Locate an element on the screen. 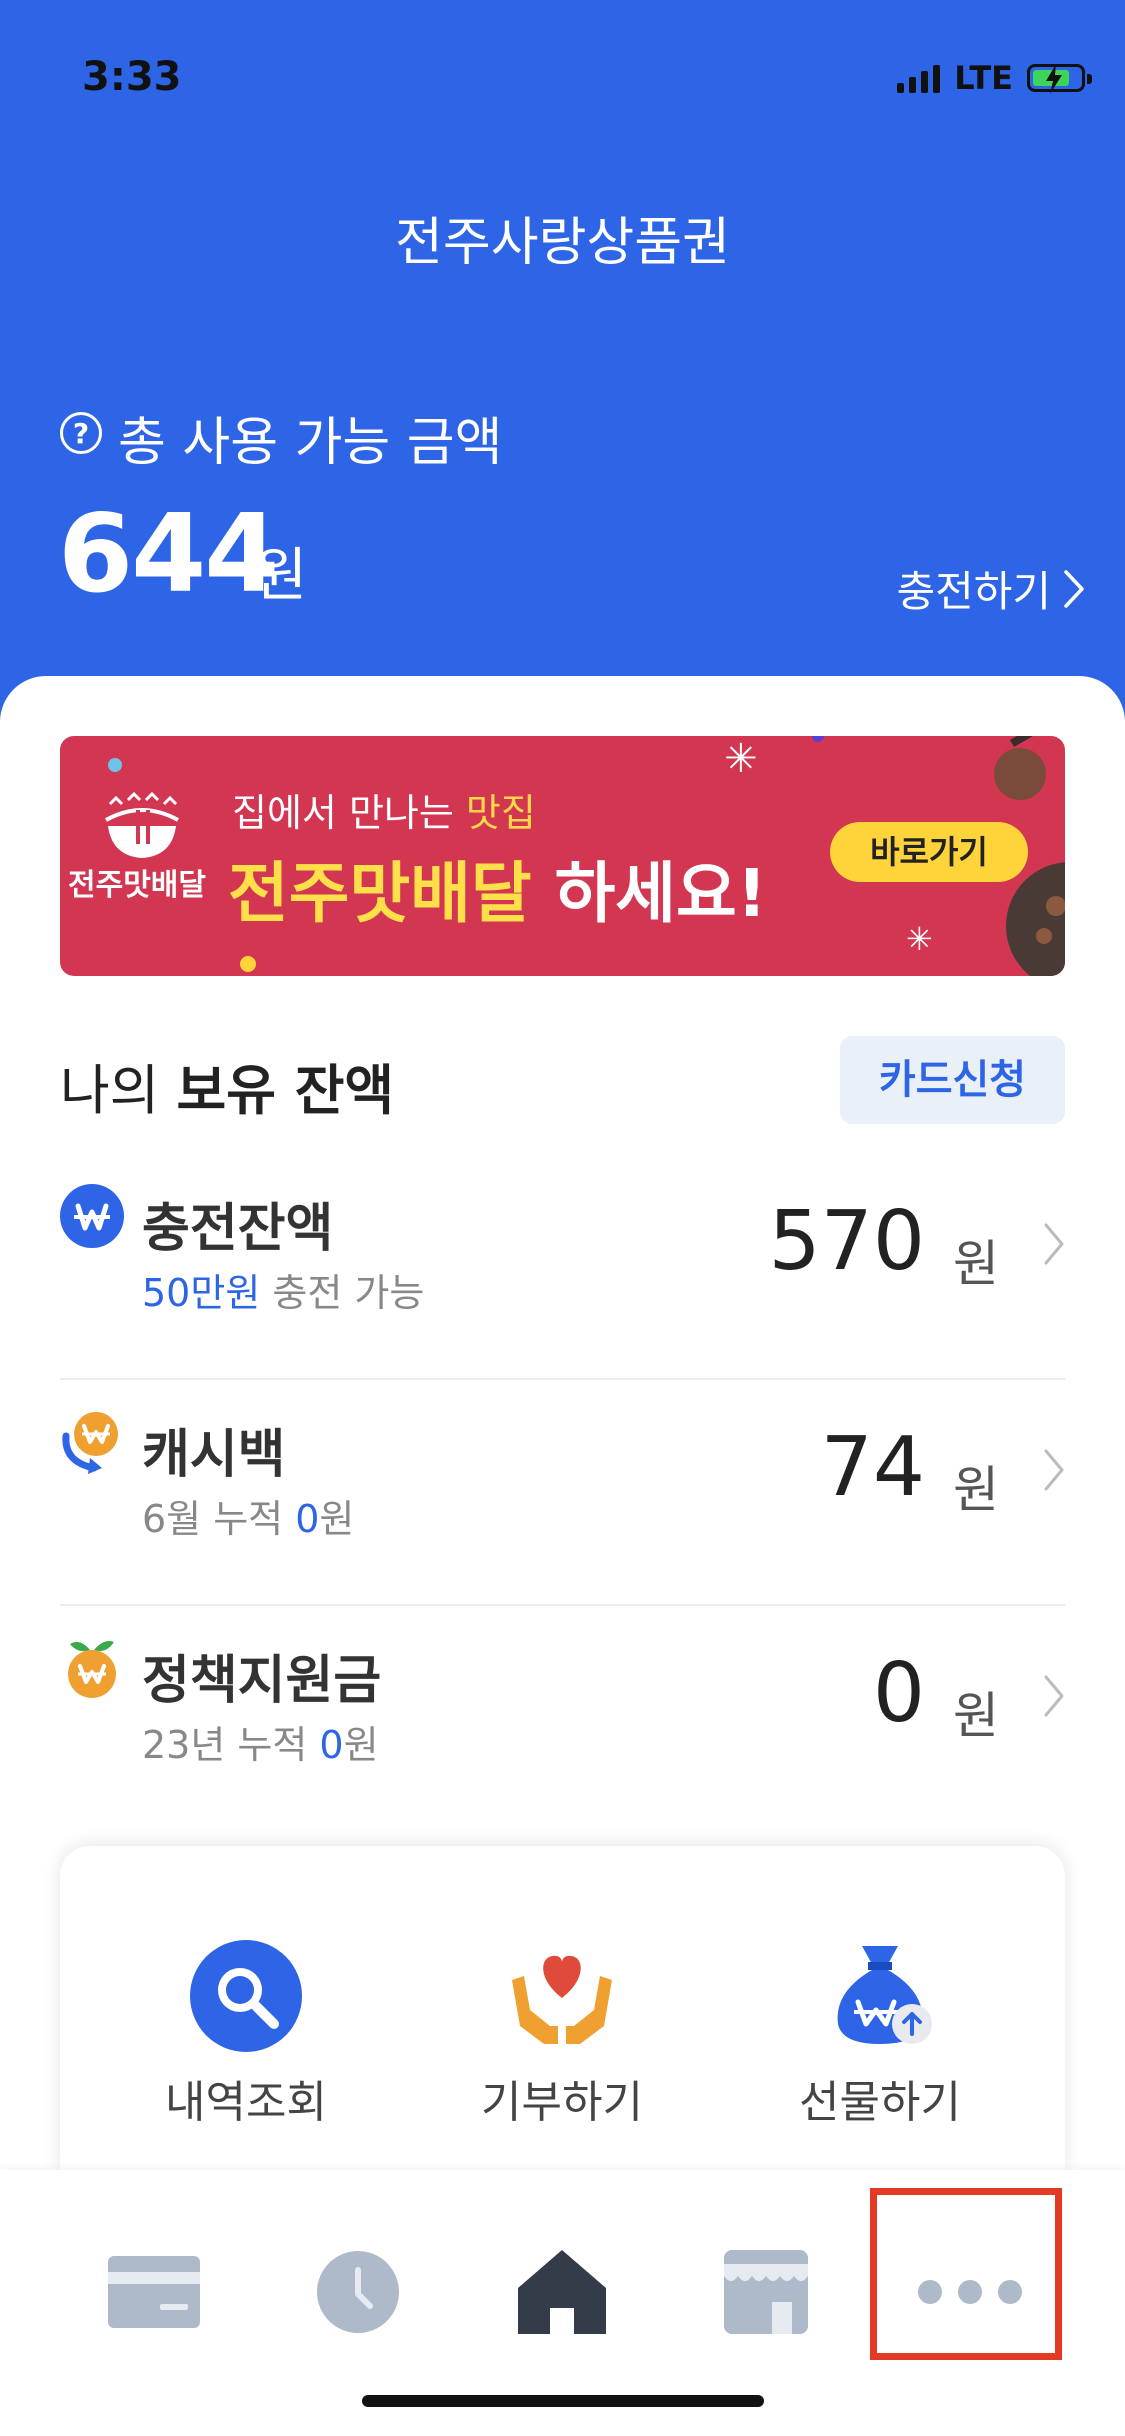 The width and height of the screenshot is (1125, 2436). tab-history is located at coordinates (358, 2292).